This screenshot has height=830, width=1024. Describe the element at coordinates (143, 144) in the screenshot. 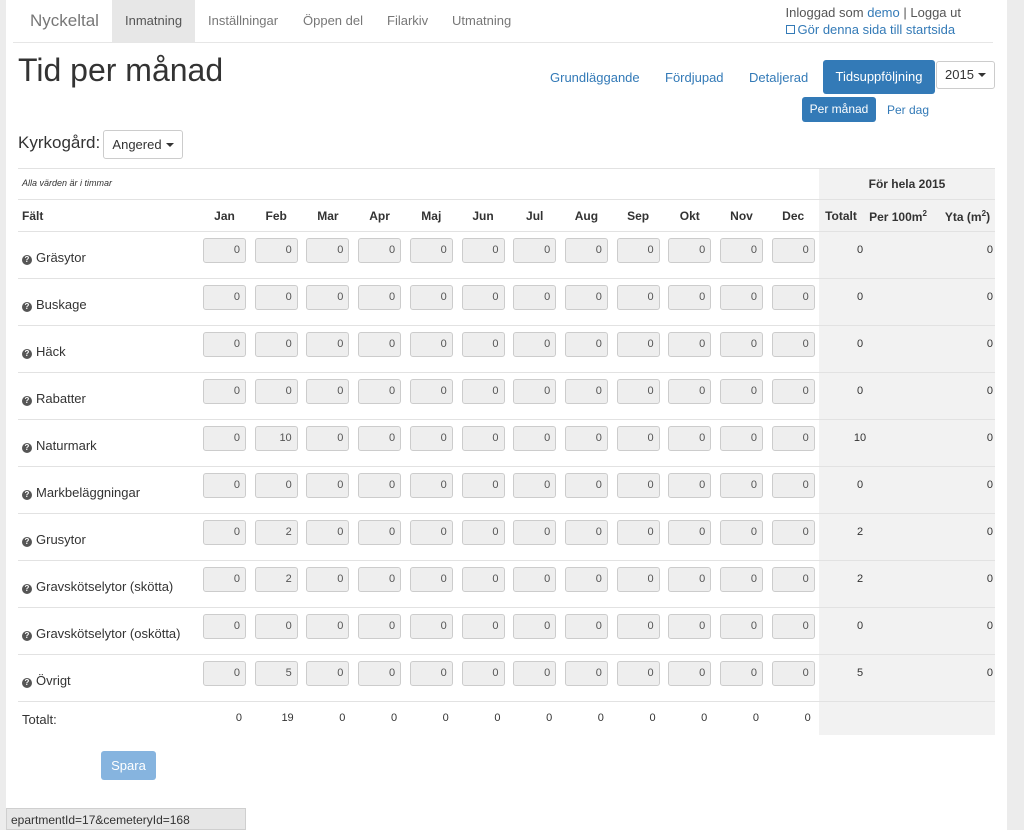

I see `cemetery-dropdown: Angered` at that location.